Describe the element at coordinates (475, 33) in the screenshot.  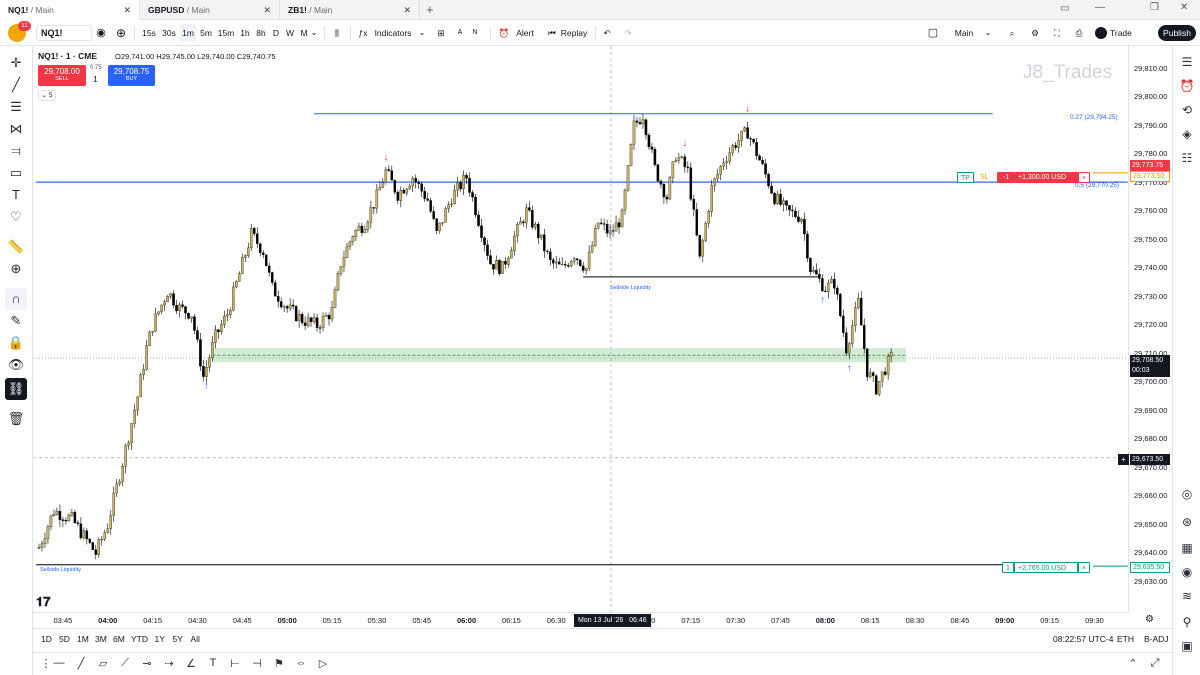
I see `n-toggle: N` at that location.